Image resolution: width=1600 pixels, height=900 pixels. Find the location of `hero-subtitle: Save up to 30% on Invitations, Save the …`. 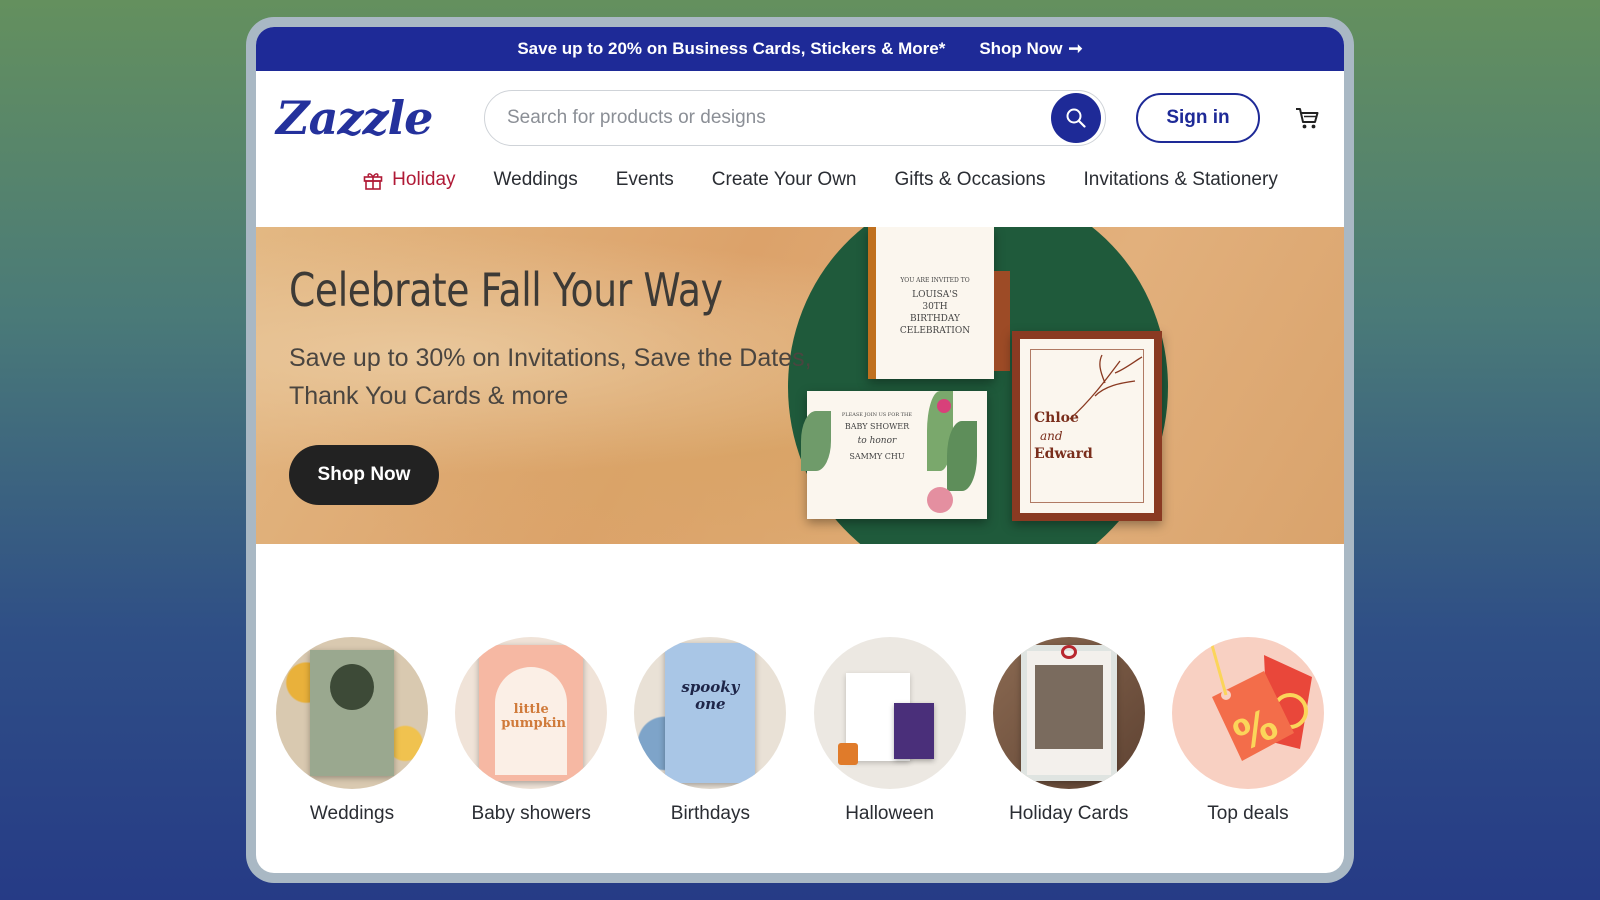

hero-subtitle: Save up to 30% on Invitations, Save the … is located at coordinates (550, 377).